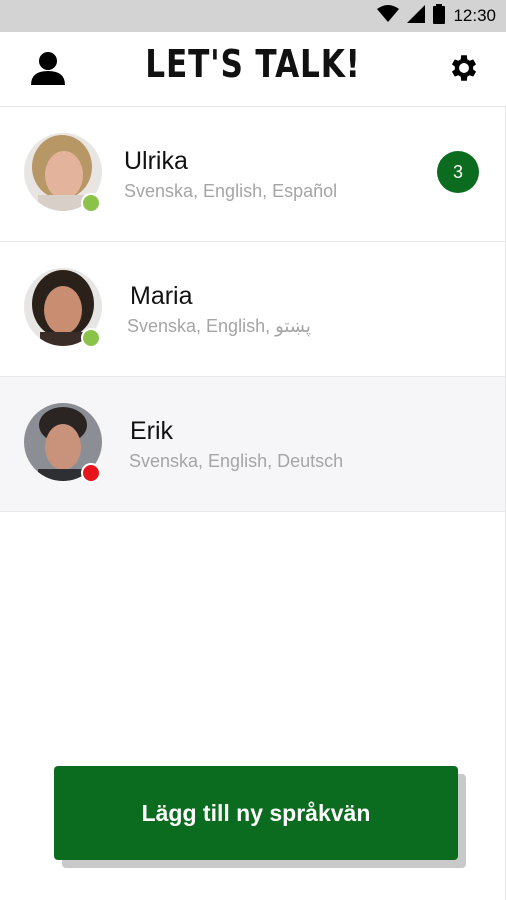 This screenshot has height=900, width=506. What do you see at coordinates (458, 172) in the screenshot?
I see `unread-badge: 3` at bounding box center [458, 172].